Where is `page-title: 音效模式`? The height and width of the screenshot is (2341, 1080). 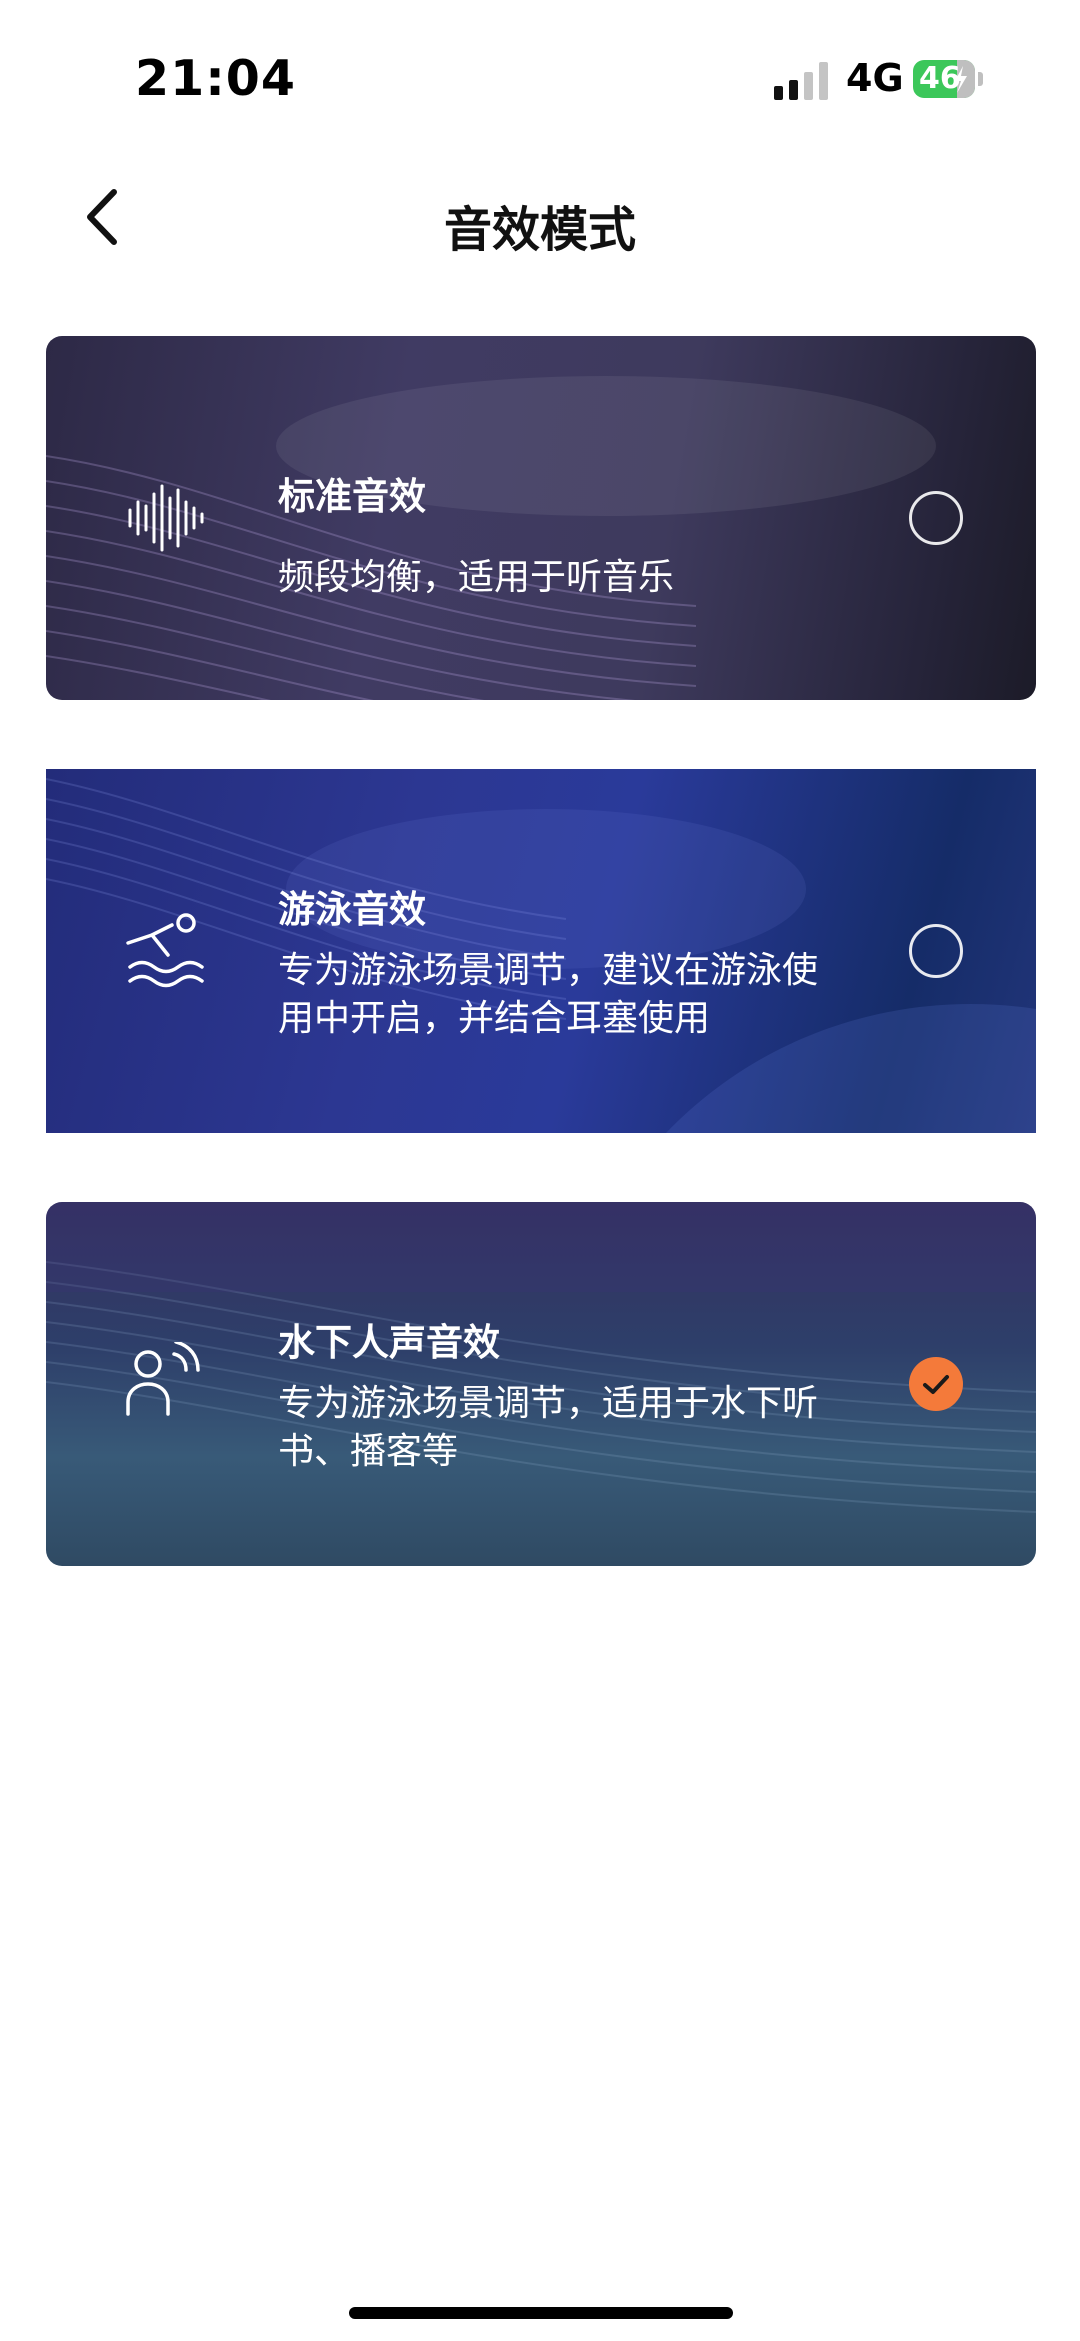 page-title: 音效模式 is located at coordinates (539, 230).